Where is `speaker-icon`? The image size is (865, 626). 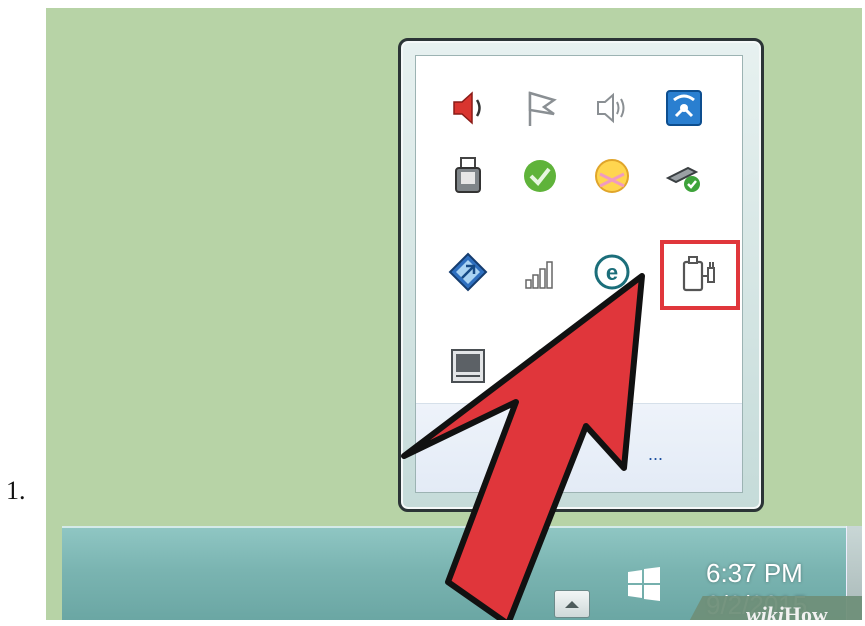 speaker-icon is located at coordinates (468, 108).